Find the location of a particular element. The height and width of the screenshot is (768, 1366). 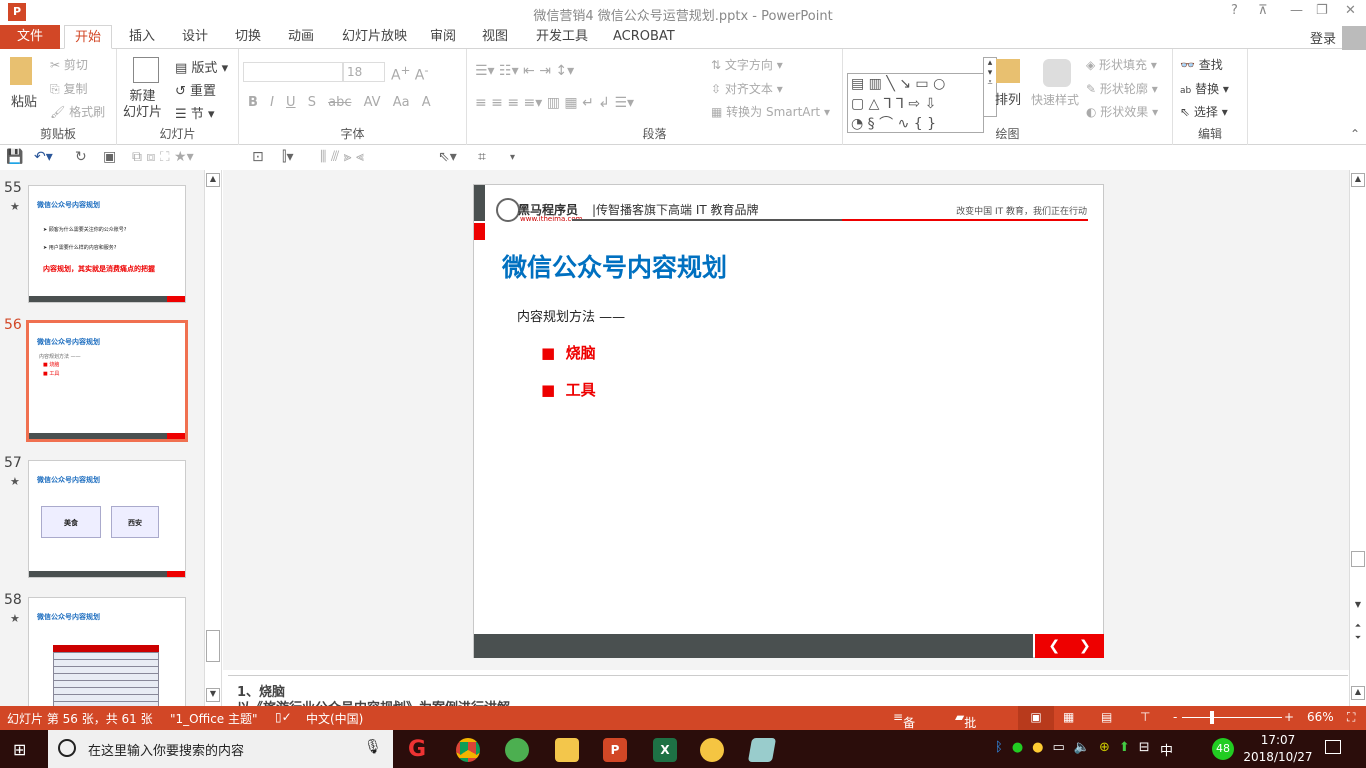

zoom-in-button: + is located at coordinates (1289, 717).